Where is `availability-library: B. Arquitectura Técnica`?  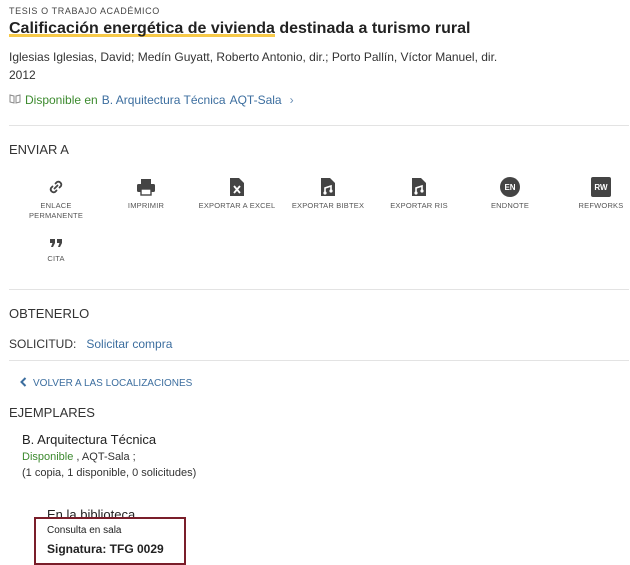
availability-library: B. Arquitectura Técnica is located at coordinates (164, 100).